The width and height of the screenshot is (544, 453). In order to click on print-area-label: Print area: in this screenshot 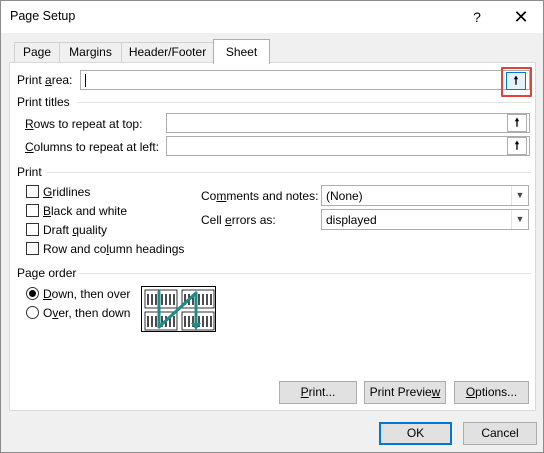, I will do `click(45, 80)`.